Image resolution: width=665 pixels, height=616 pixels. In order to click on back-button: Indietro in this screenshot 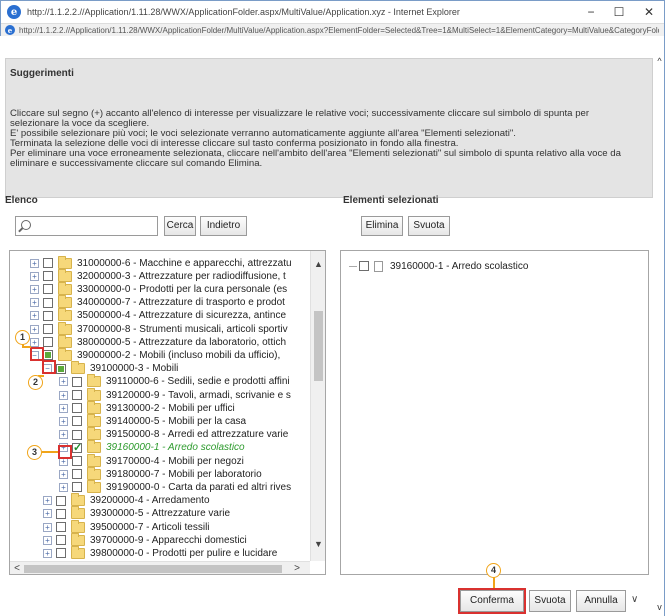, I will do `click(223, 226)`.